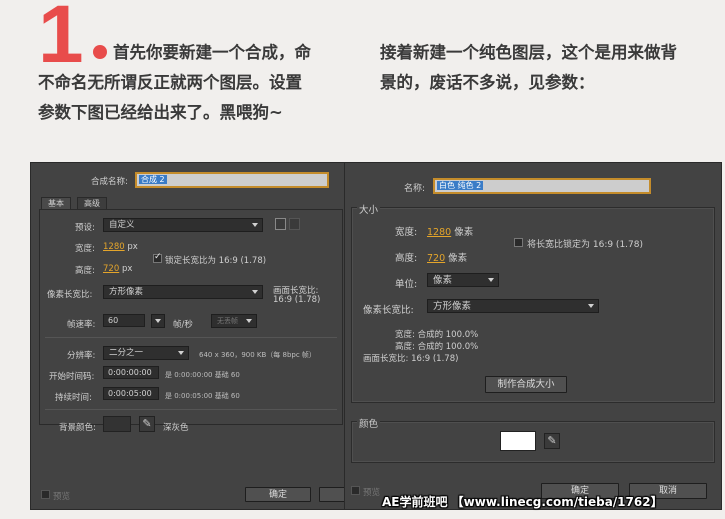 This screenshot has width=725, height=519. I want to click on article-left-line3: 参数下图已经给出来了。黑喂狗~, so click(160, 112).